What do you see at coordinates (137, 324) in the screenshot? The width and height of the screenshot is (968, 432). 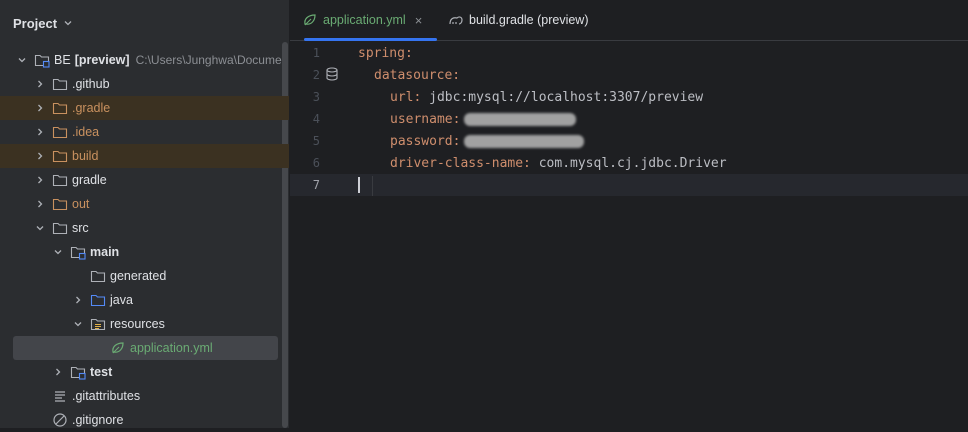 I see `tree-item-label: resources` at bounding box center [137, 324].